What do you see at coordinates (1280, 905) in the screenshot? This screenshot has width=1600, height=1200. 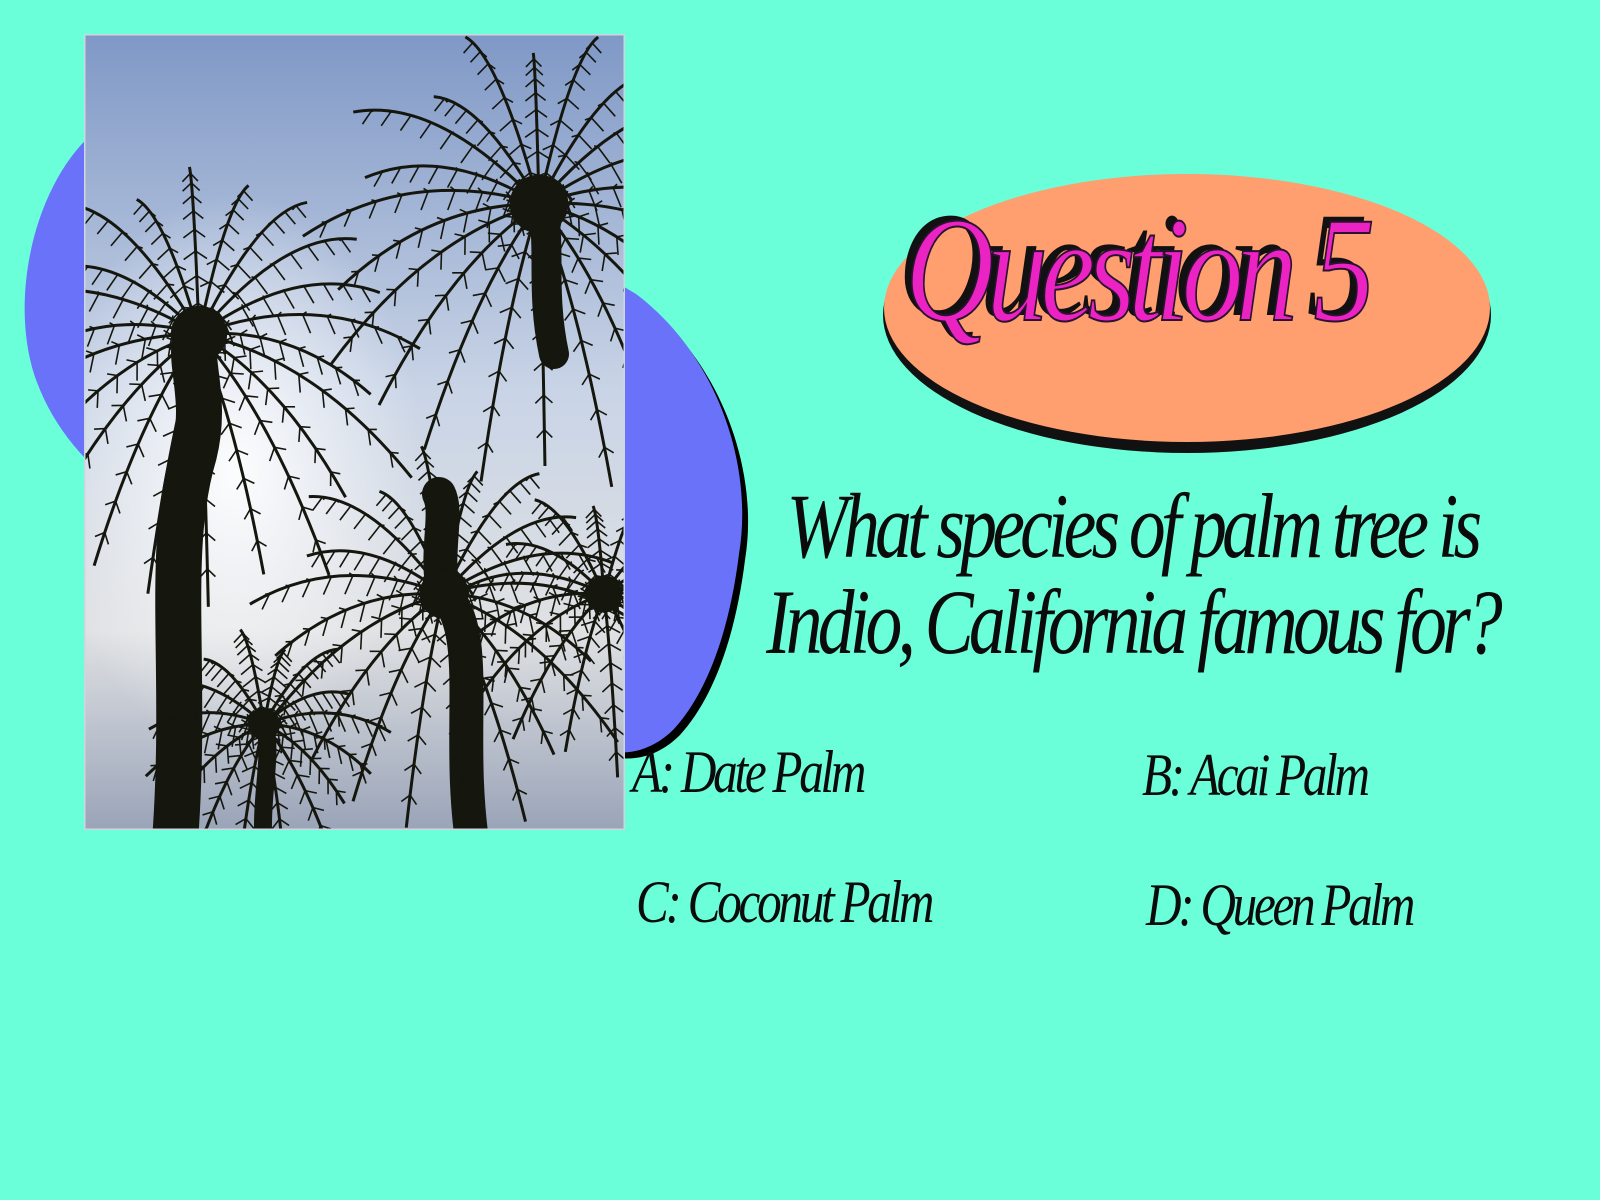 I see `answer-option-d: D: Queen Palm` at bounding box center [1280, 905].